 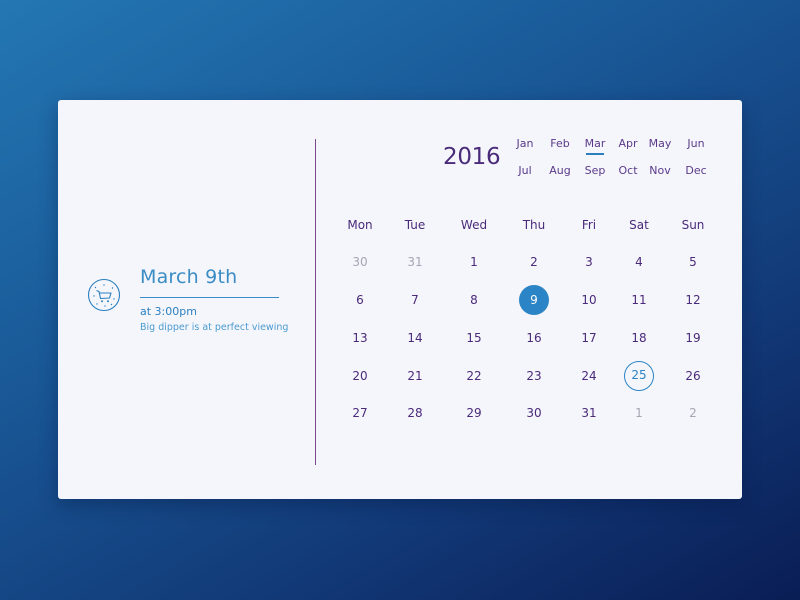 What do you see at coordinates (415, 338) in the screenshot?
I see `day-cell: 14` at bounding box center [415, 338].